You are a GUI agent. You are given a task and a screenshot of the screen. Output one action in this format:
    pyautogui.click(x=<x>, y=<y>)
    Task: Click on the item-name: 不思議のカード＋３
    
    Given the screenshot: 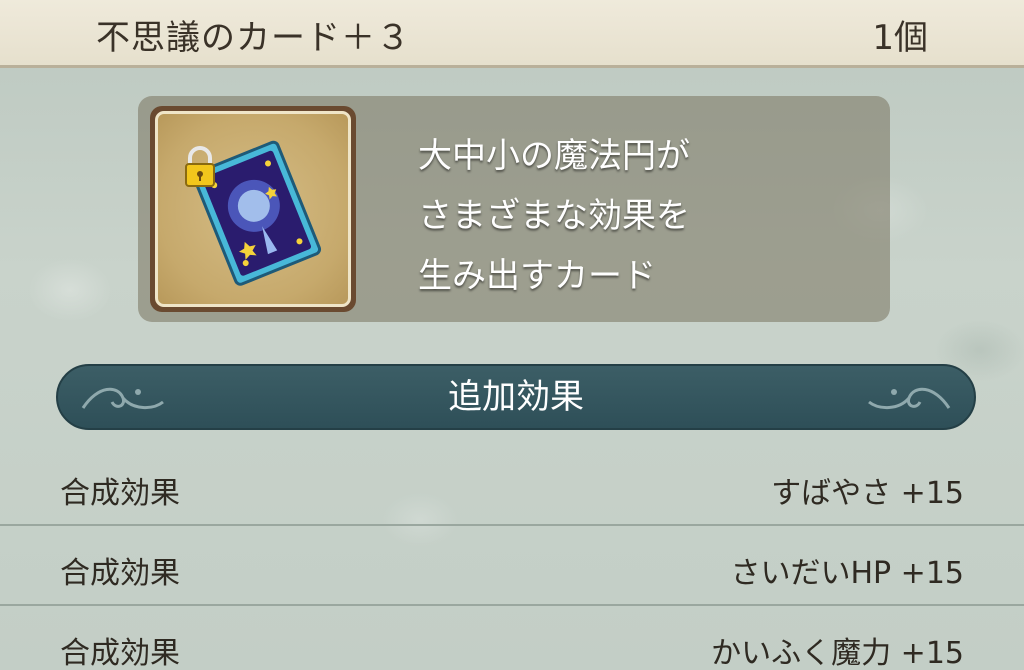 What is the action you would take?
    pyautogui.click(x=253, y=38)
    